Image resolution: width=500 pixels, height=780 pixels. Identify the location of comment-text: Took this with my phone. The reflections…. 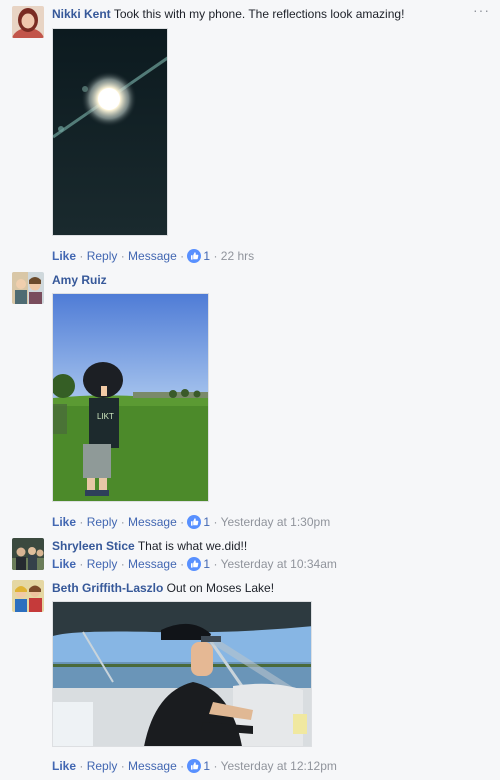
(259, 14).